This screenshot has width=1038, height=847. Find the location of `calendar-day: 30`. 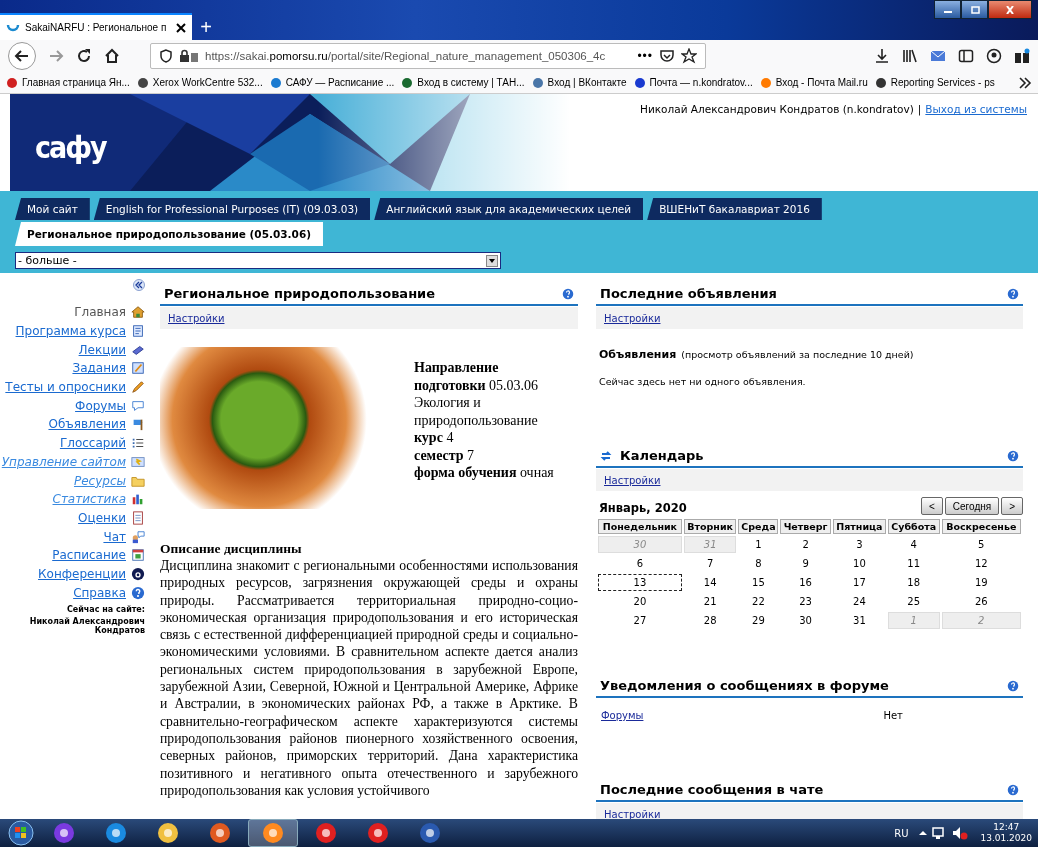

calendar-day: 30 is located at coordinates (805, 620).